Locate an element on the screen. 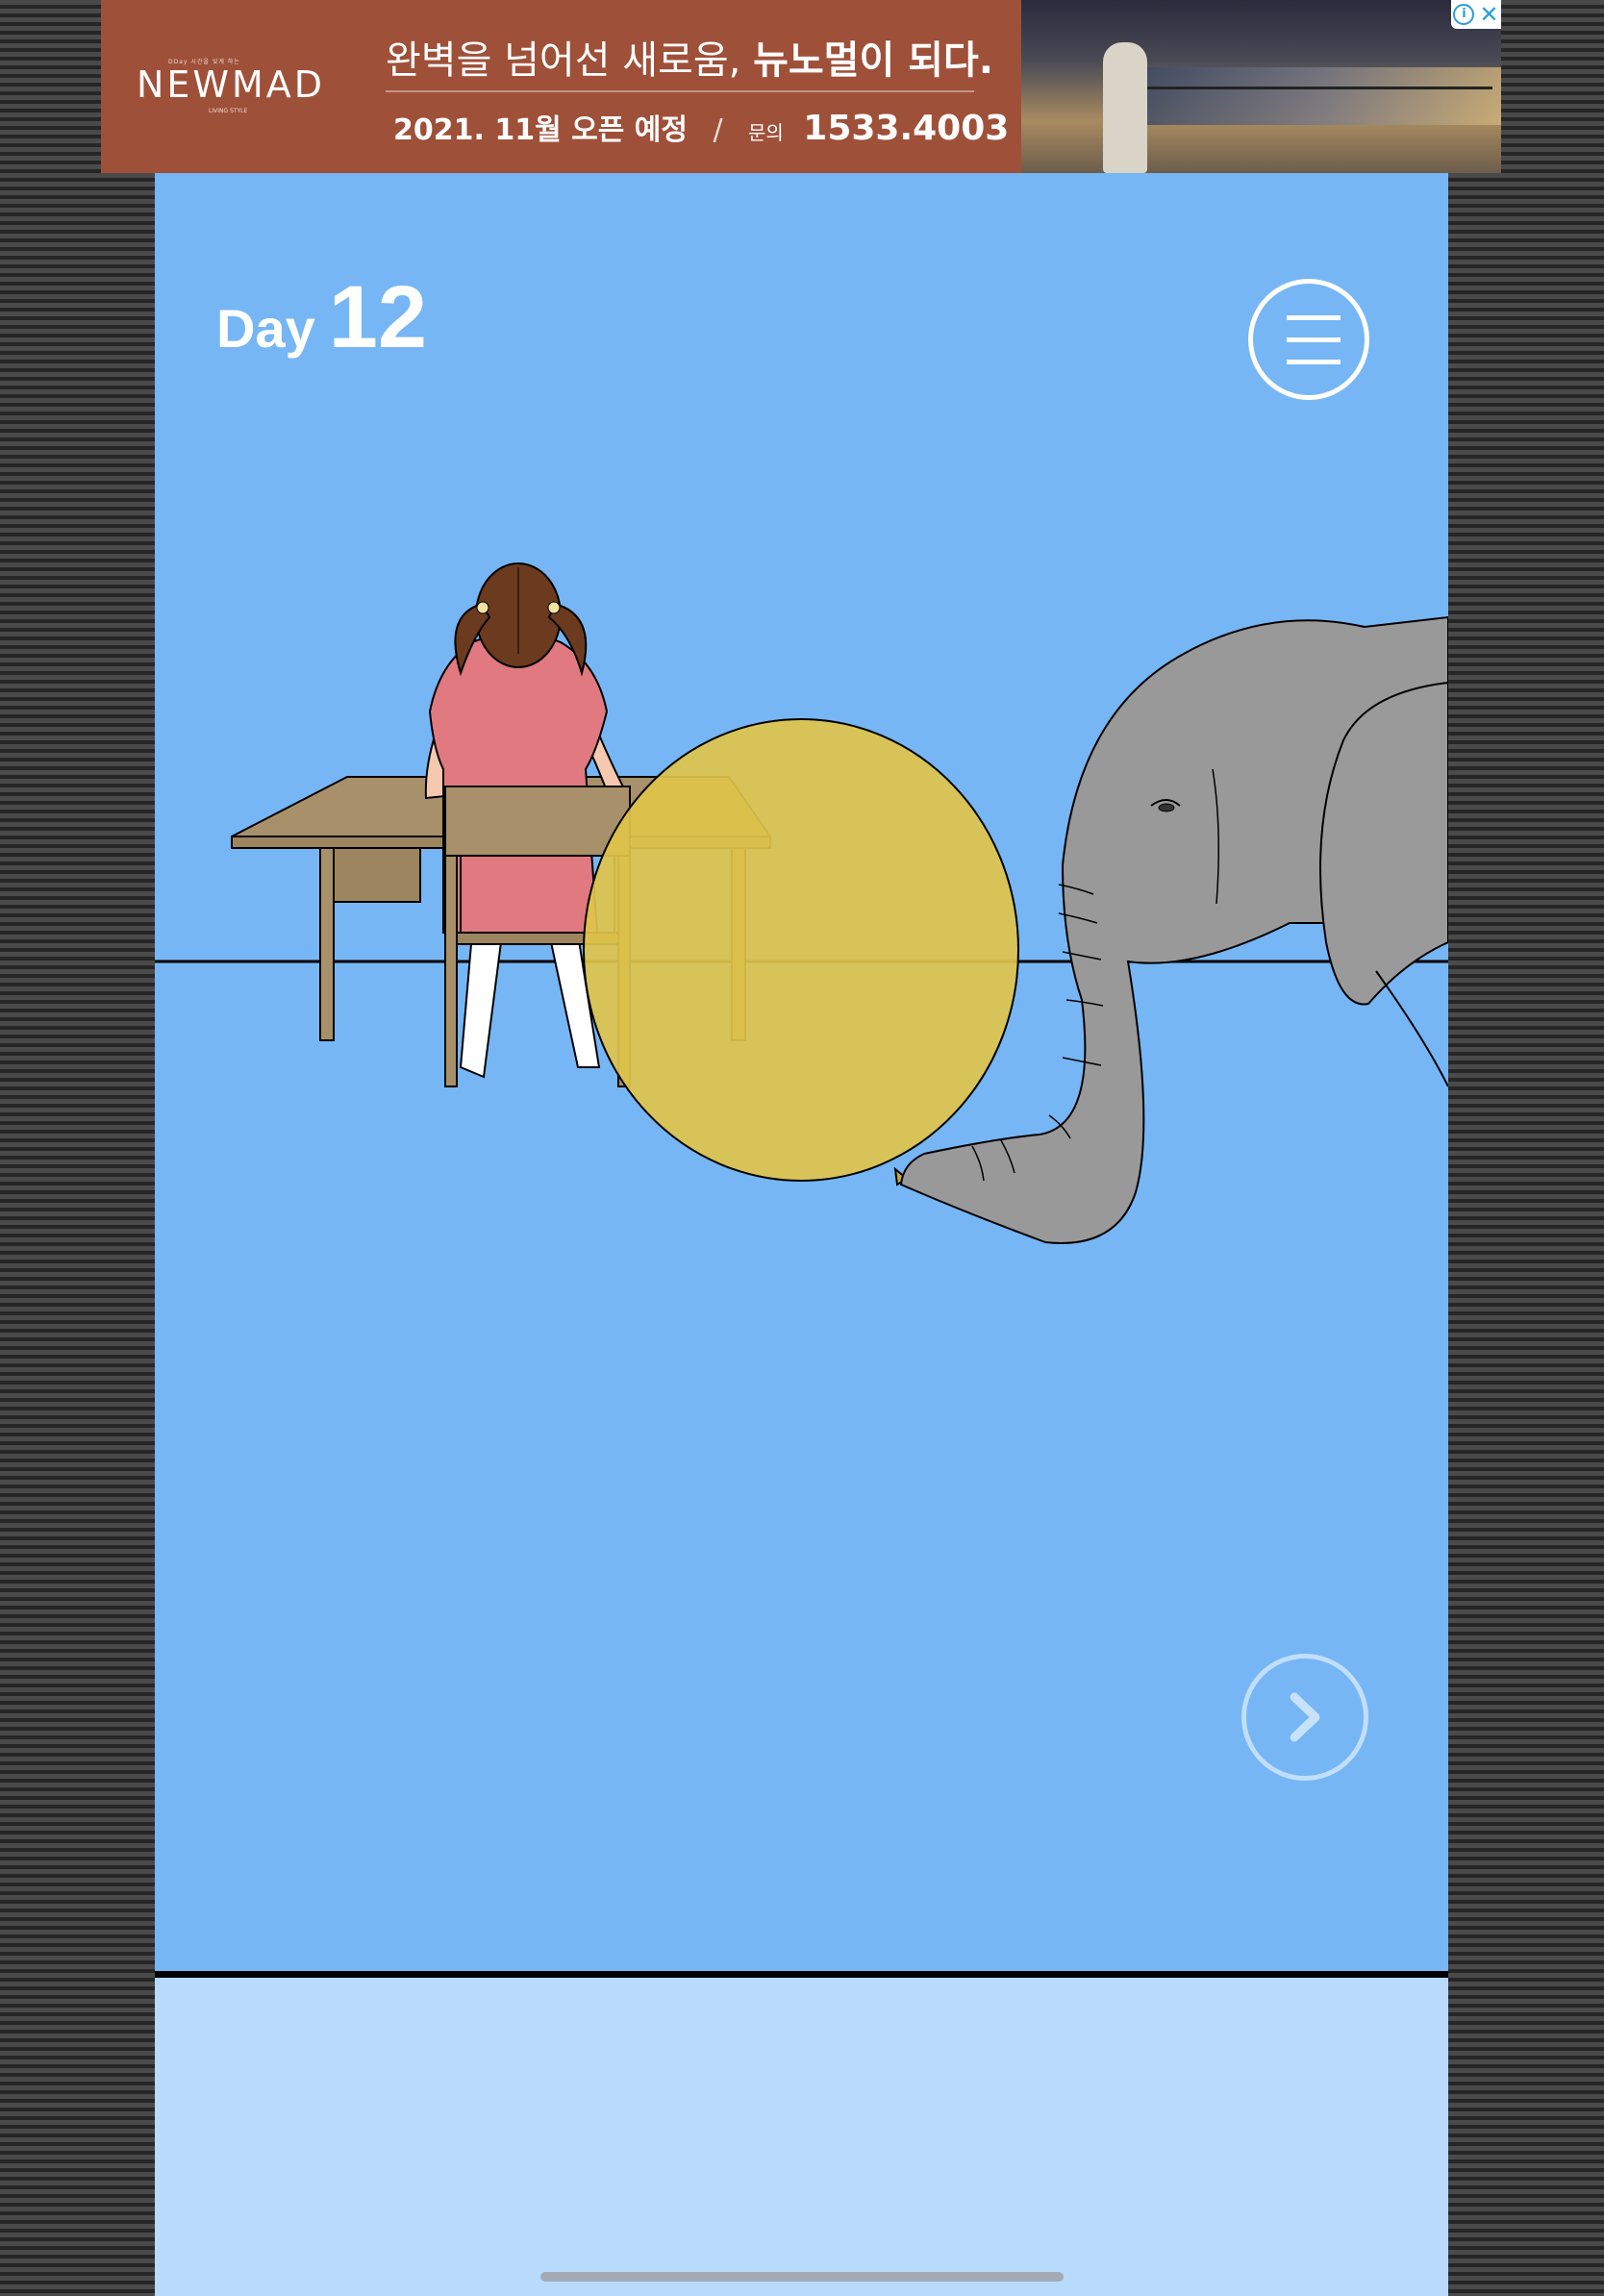 This screenshot has height=2296, width=1604. ad-open-date: 2021. 11월 오픈 예정 is located at coordinates (540, 130).